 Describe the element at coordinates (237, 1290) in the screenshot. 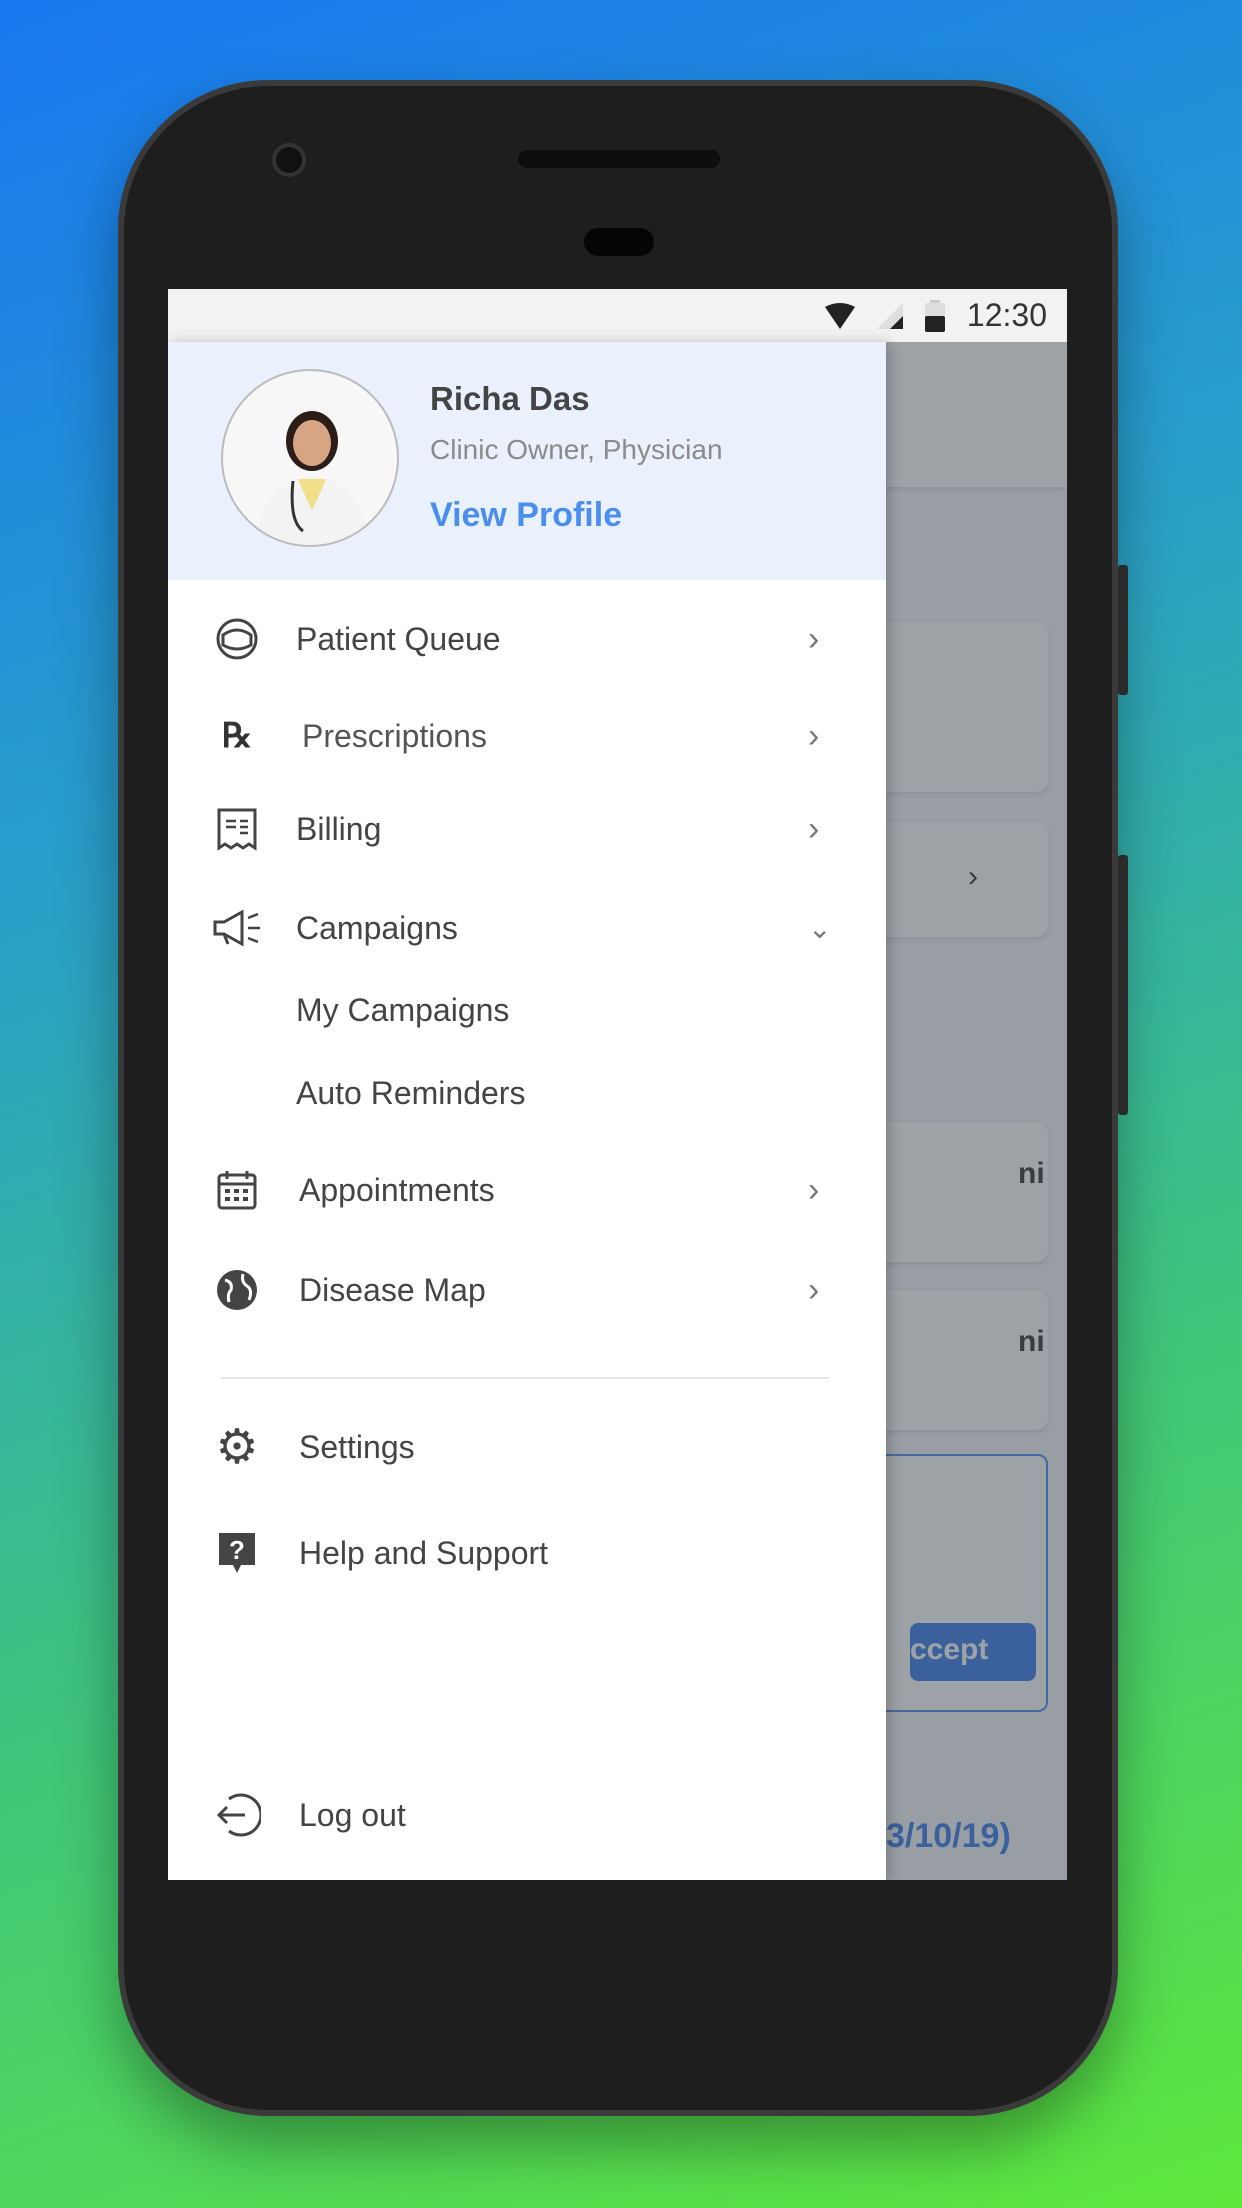

I see `globe-icon` at that location.